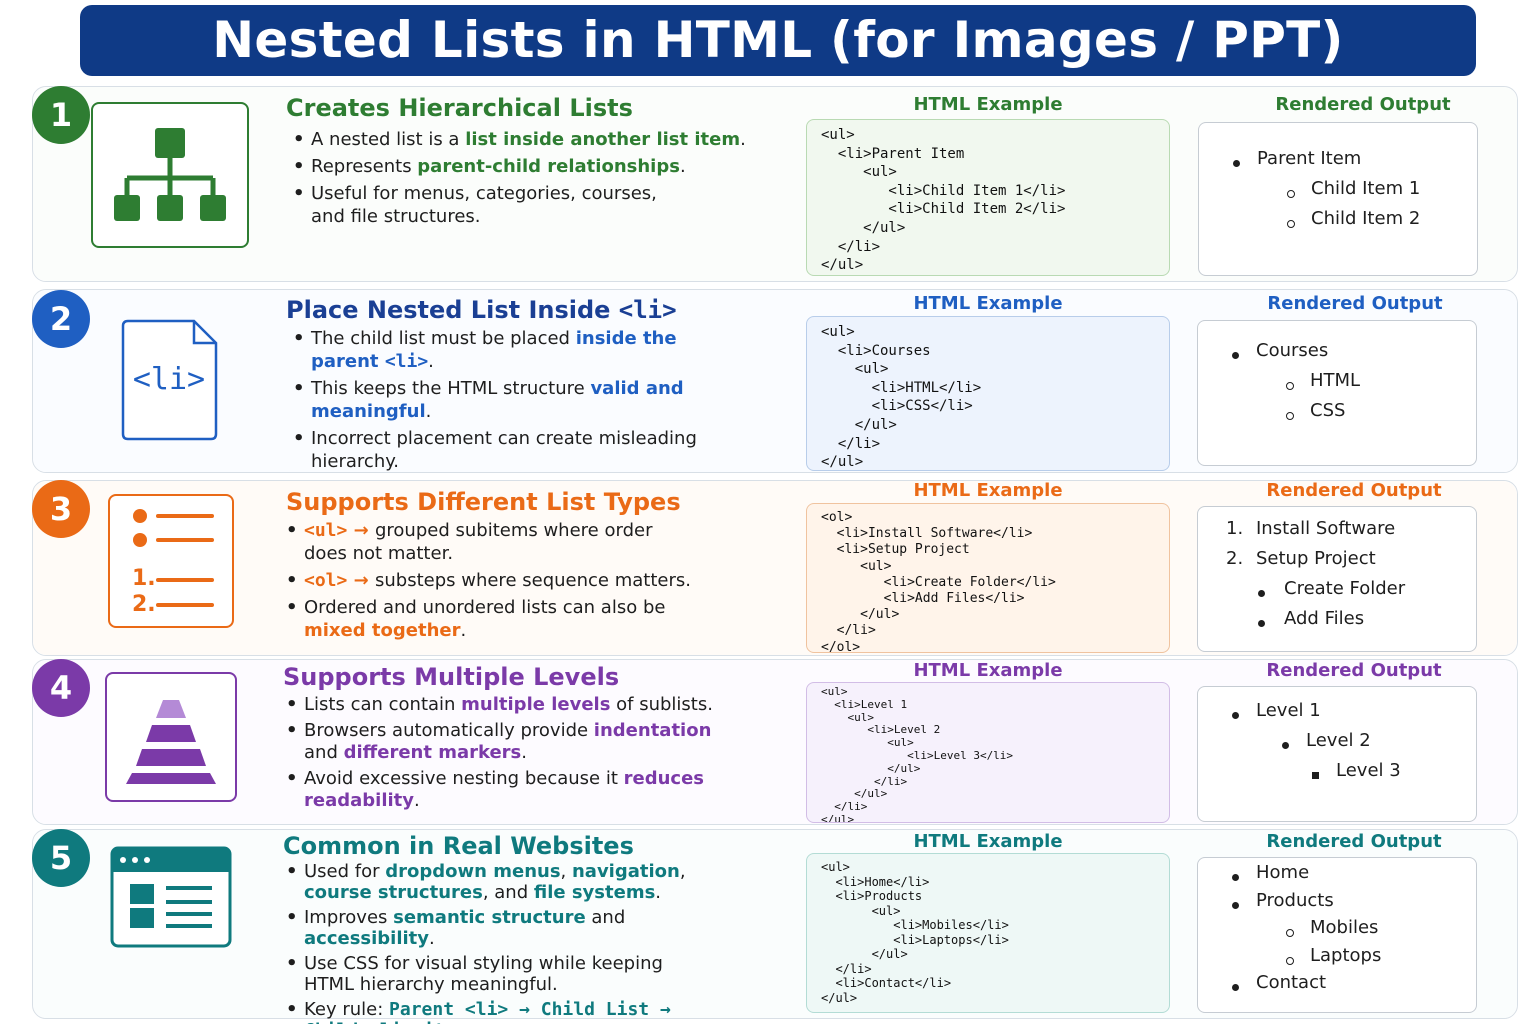 The height and width of the screenshot is (1024, 1536). What do you see at coordinates (1366, 218) in the screenshot?
I see `output-item: Child Item 2` at bounding box center [1366, 218].